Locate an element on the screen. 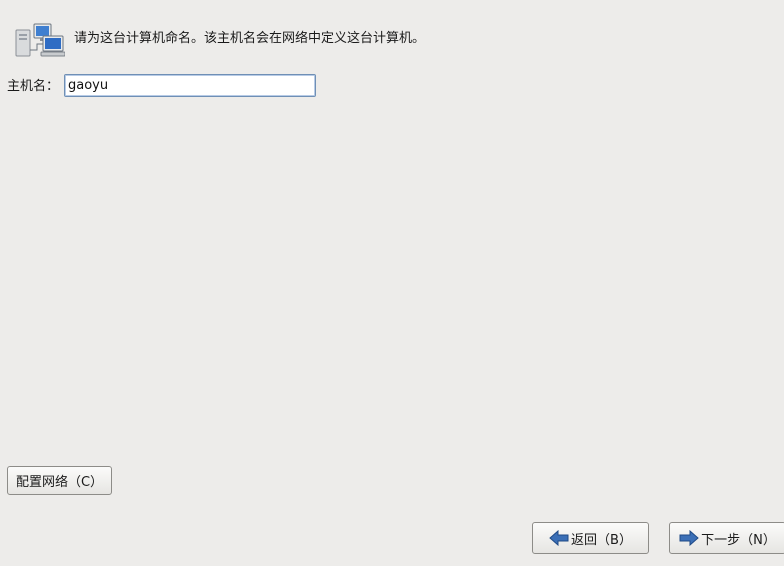  back-button-label: 返回（B） is located at coordinates (601, 540).